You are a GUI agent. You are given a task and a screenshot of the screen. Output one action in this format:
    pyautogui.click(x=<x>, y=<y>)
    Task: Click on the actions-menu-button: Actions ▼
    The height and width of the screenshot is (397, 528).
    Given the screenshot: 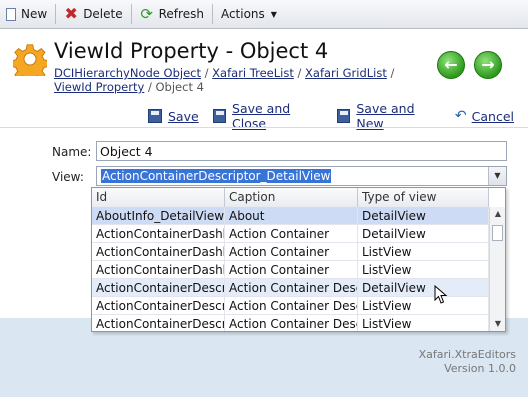 What is the action you would take?
    pyautogui.click(x=249, y=14)
    